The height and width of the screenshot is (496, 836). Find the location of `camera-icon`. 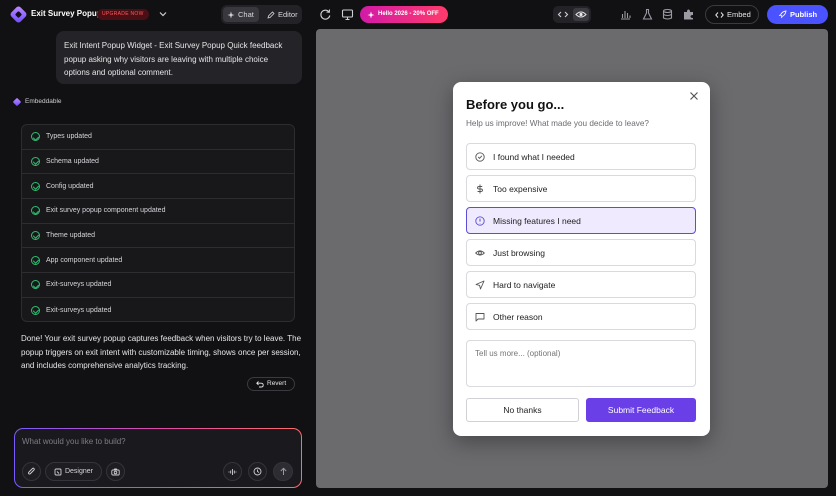

camera-icon is located at coordinates (115, 471).